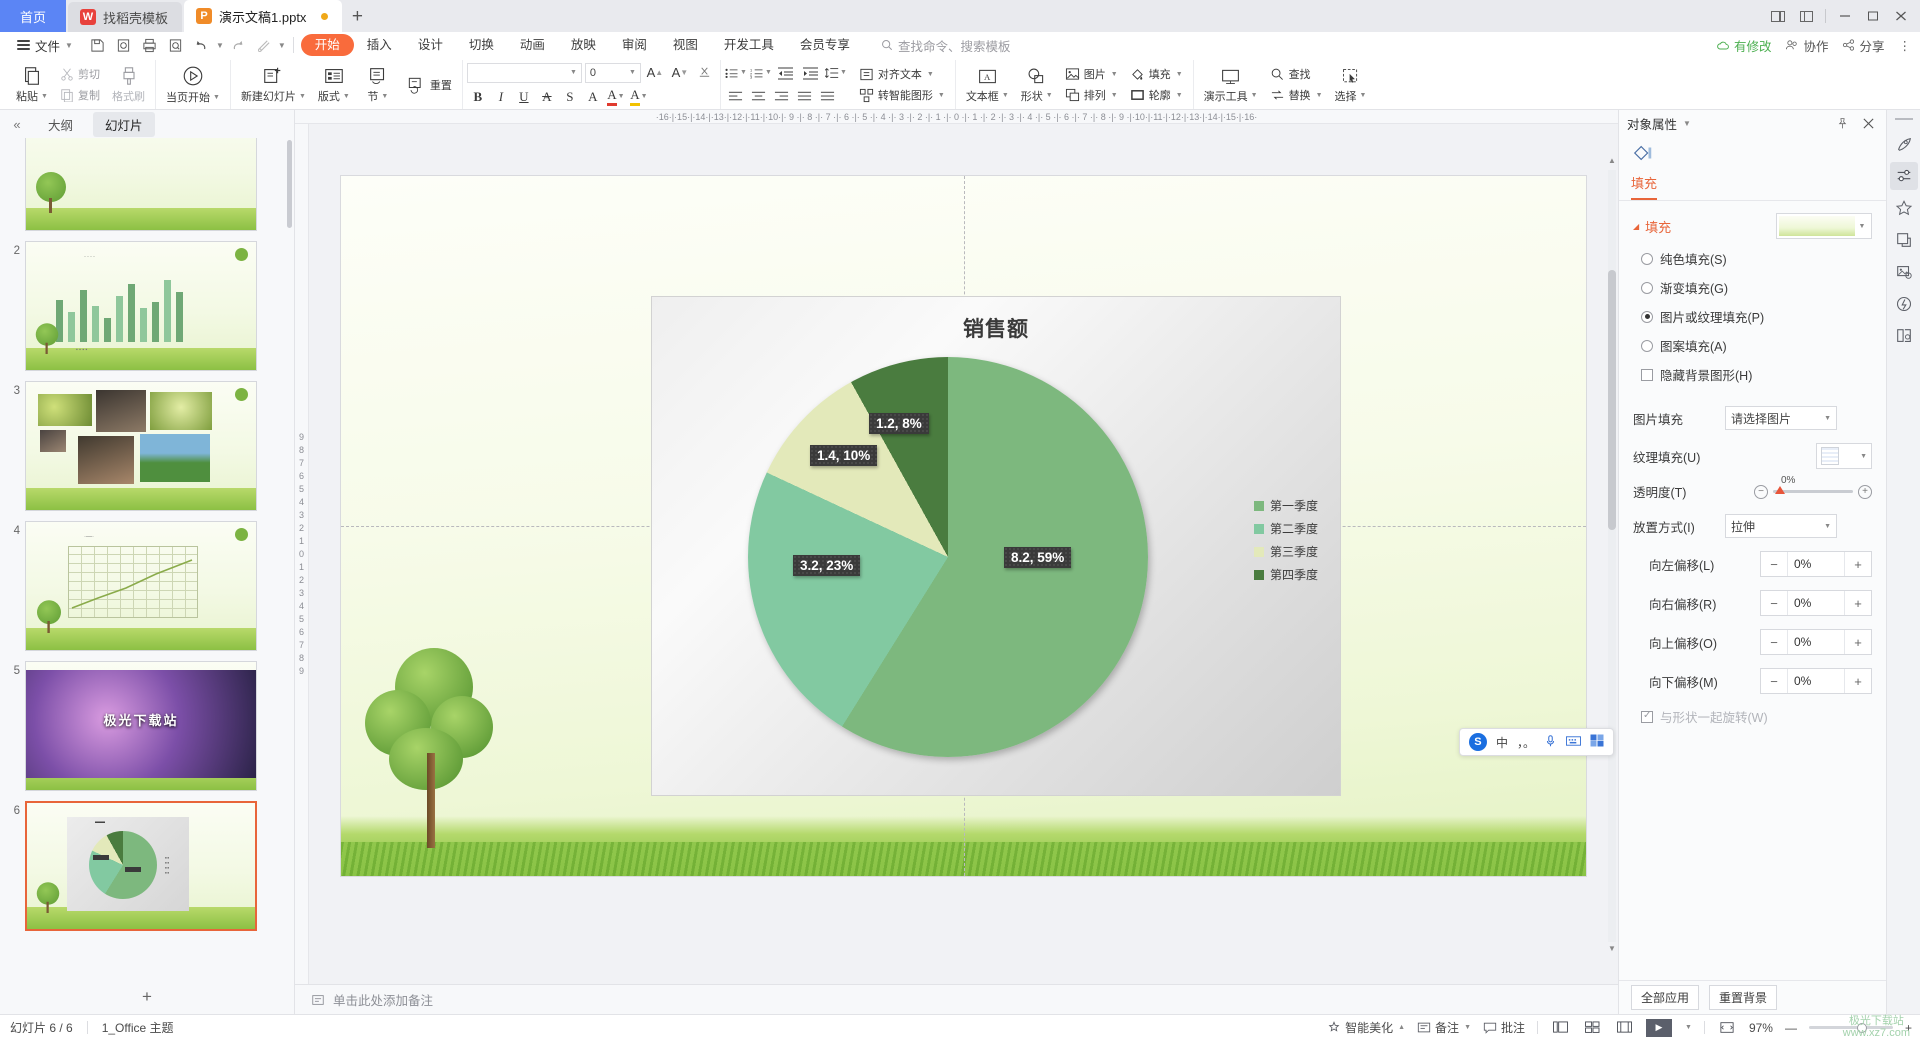 Image resolution: width=1920 pixels, height=1040 pixels. I want to click on offset-top-stepper: − 0% +, so click(1816, 642).